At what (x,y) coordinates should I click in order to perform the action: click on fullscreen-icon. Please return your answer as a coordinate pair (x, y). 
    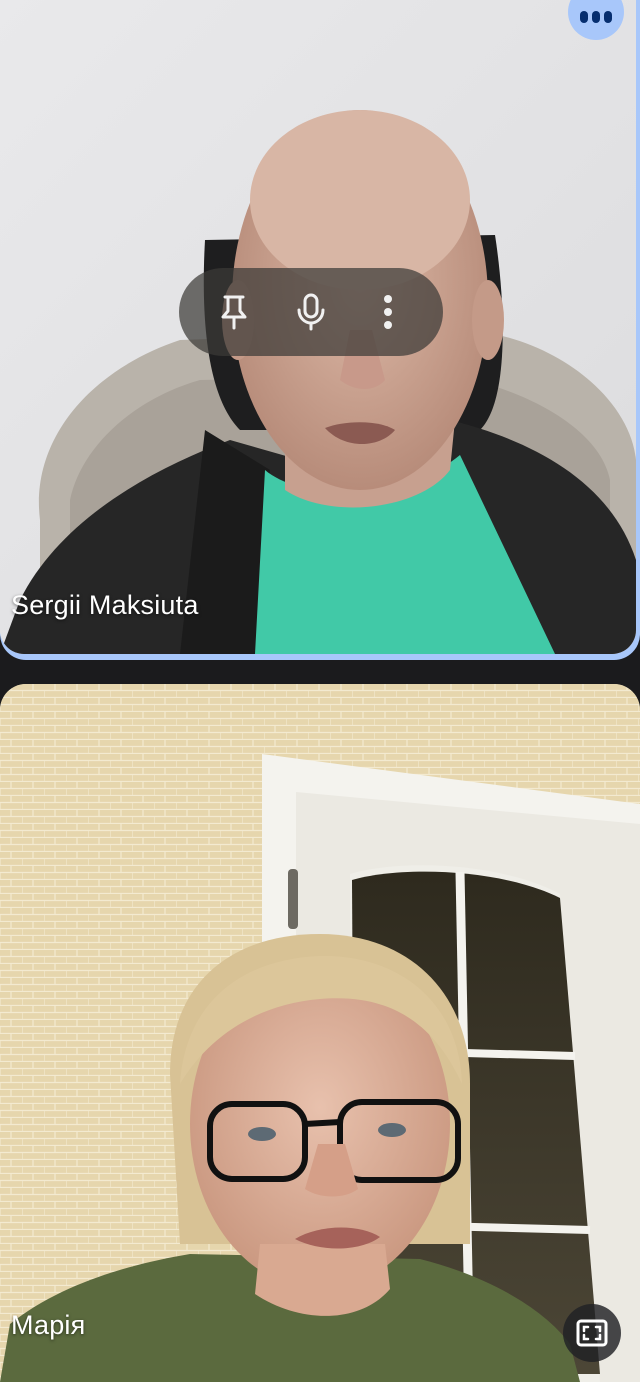
    Looking at the image, I should click on (592, 1333).